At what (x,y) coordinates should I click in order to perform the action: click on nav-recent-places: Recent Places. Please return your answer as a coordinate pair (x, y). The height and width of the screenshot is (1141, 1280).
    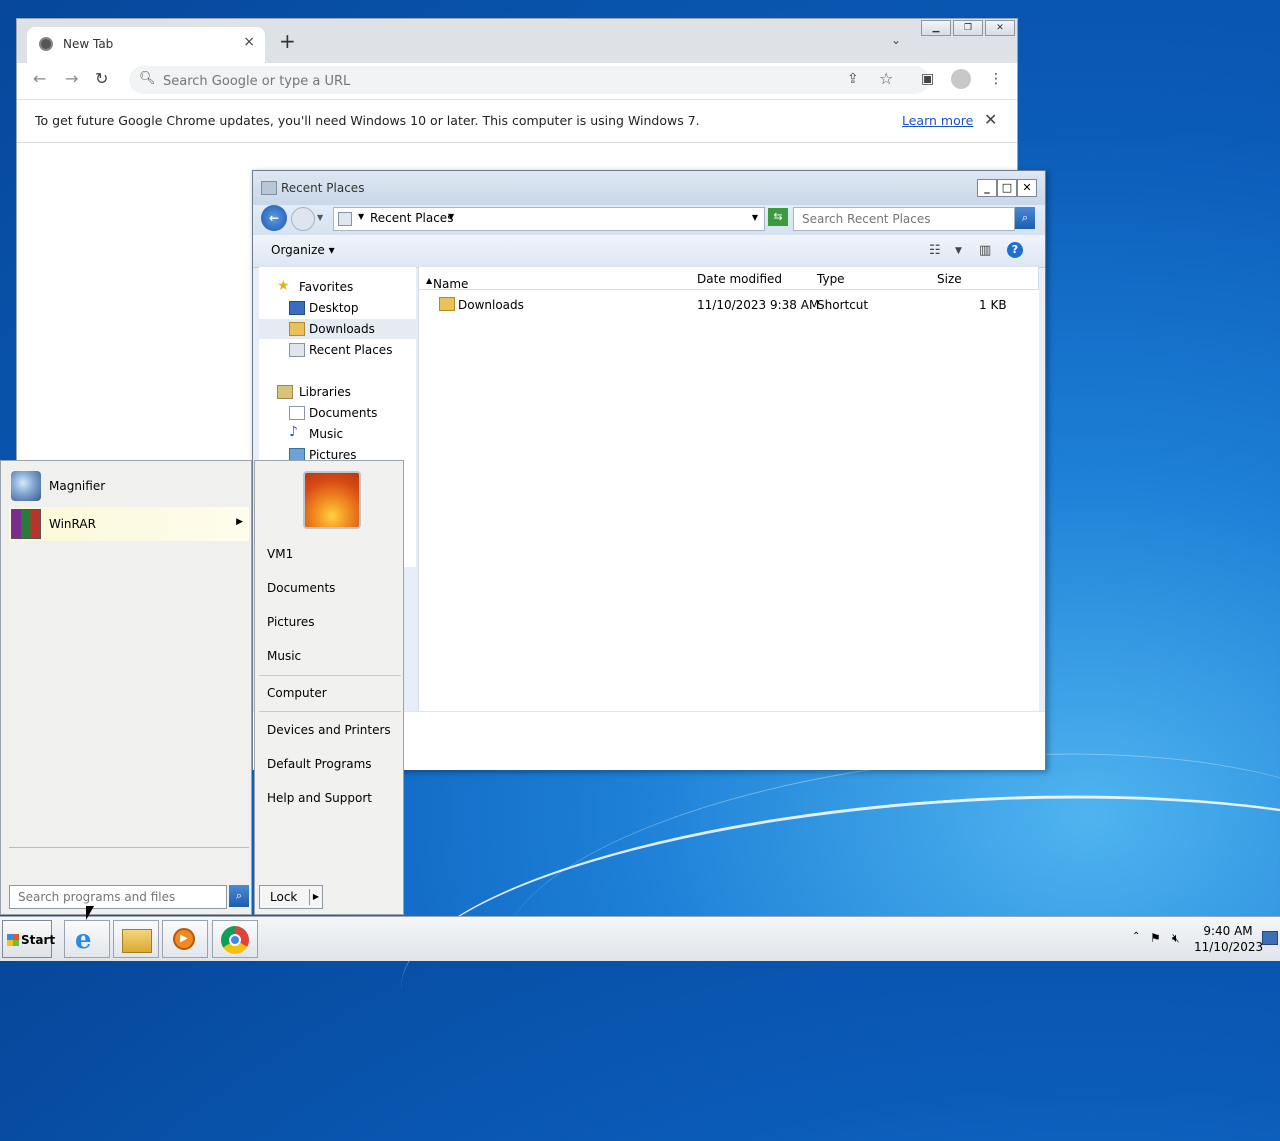
    Looking at the image, I should click on (337, 350).